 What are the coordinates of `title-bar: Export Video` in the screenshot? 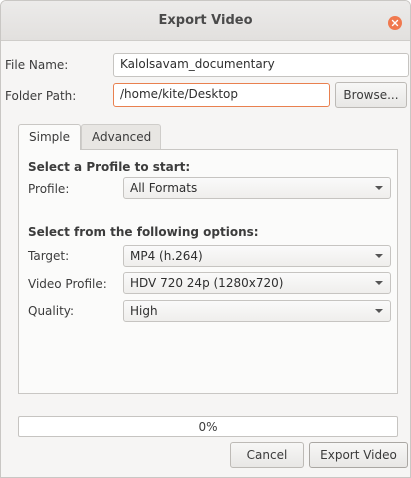 It's located at (205, 21).